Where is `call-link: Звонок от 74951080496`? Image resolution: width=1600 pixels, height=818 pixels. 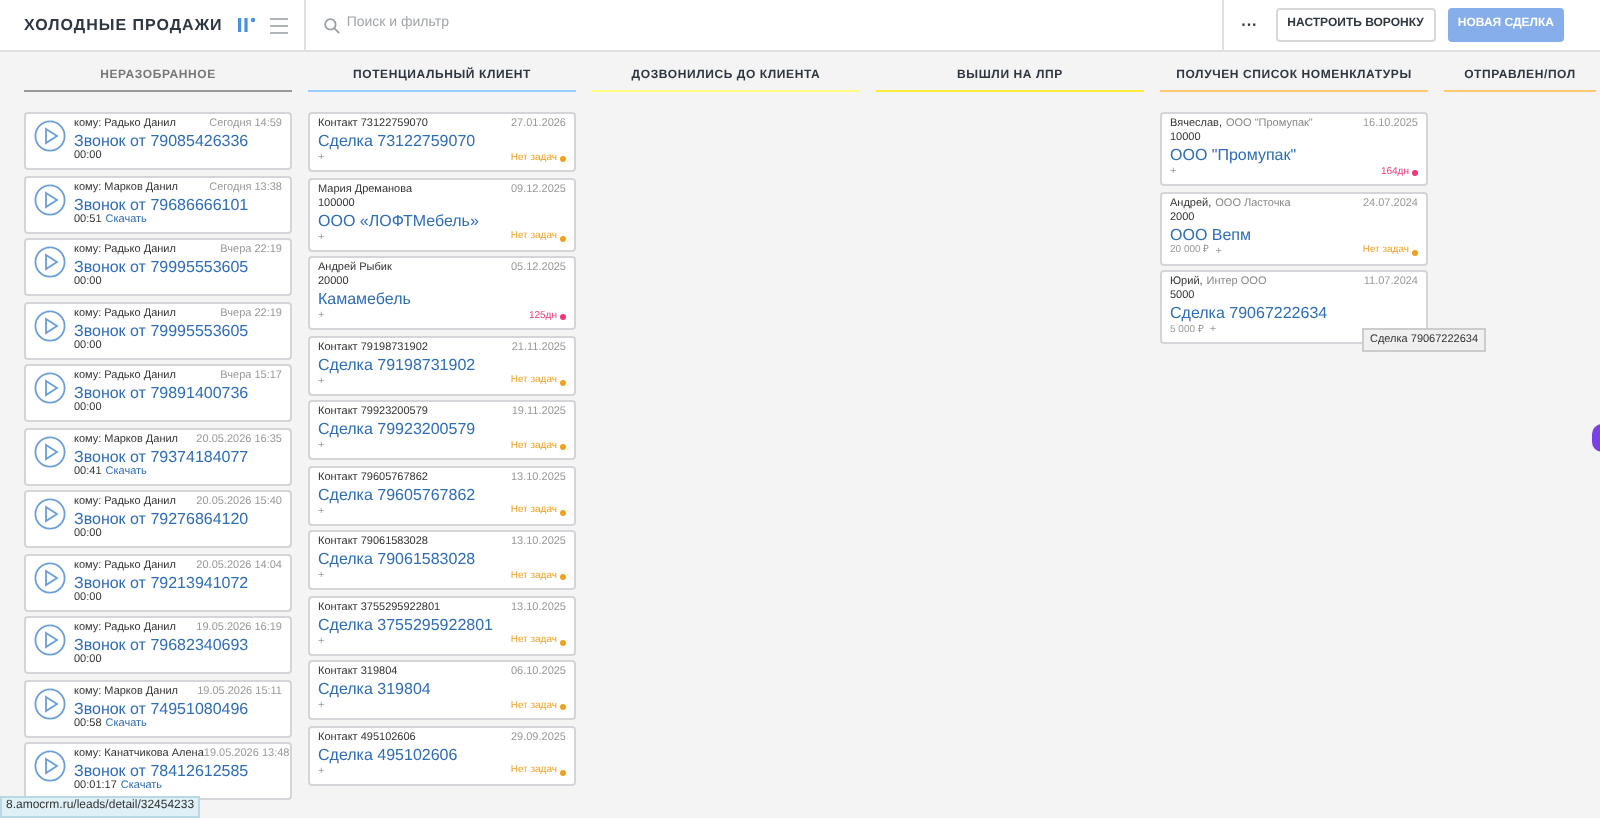
call-link: Звонок от 74951080496 is located at coordinates (161, 708).